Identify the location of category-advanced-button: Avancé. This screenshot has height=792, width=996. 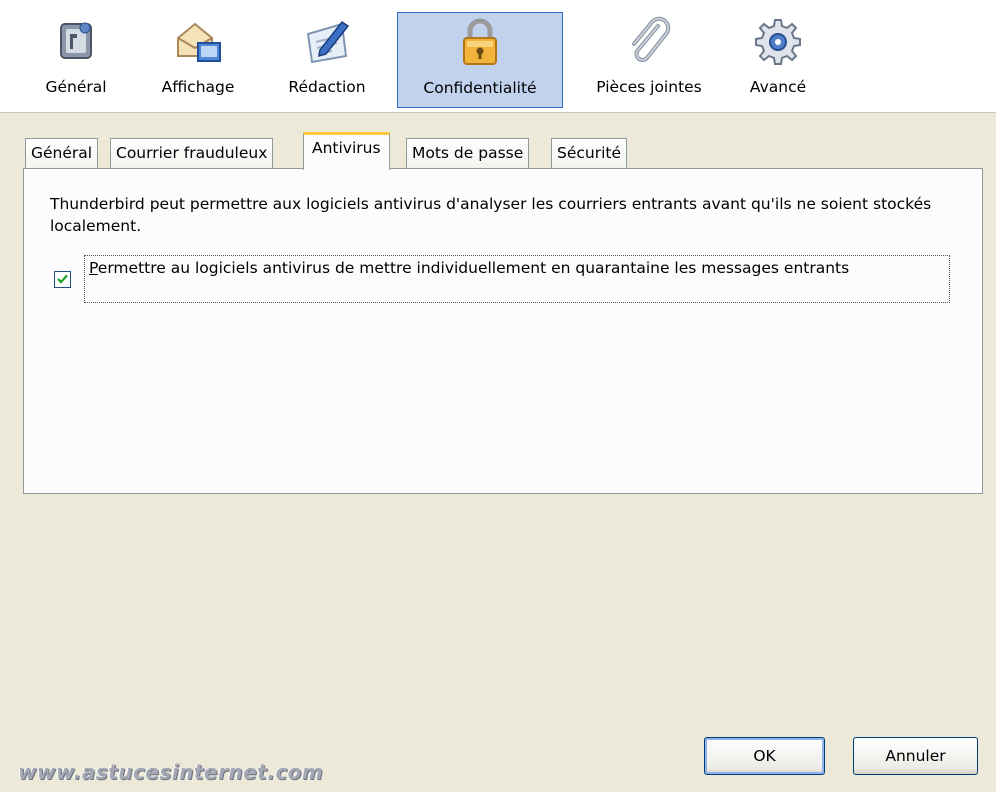
(778, 60).